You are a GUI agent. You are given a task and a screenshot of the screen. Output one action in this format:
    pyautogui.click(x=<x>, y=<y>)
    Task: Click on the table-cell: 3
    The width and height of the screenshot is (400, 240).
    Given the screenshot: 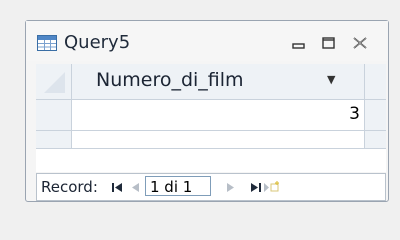 What is the action you would take?
    pyautogui.click(x=218, y=115)
    